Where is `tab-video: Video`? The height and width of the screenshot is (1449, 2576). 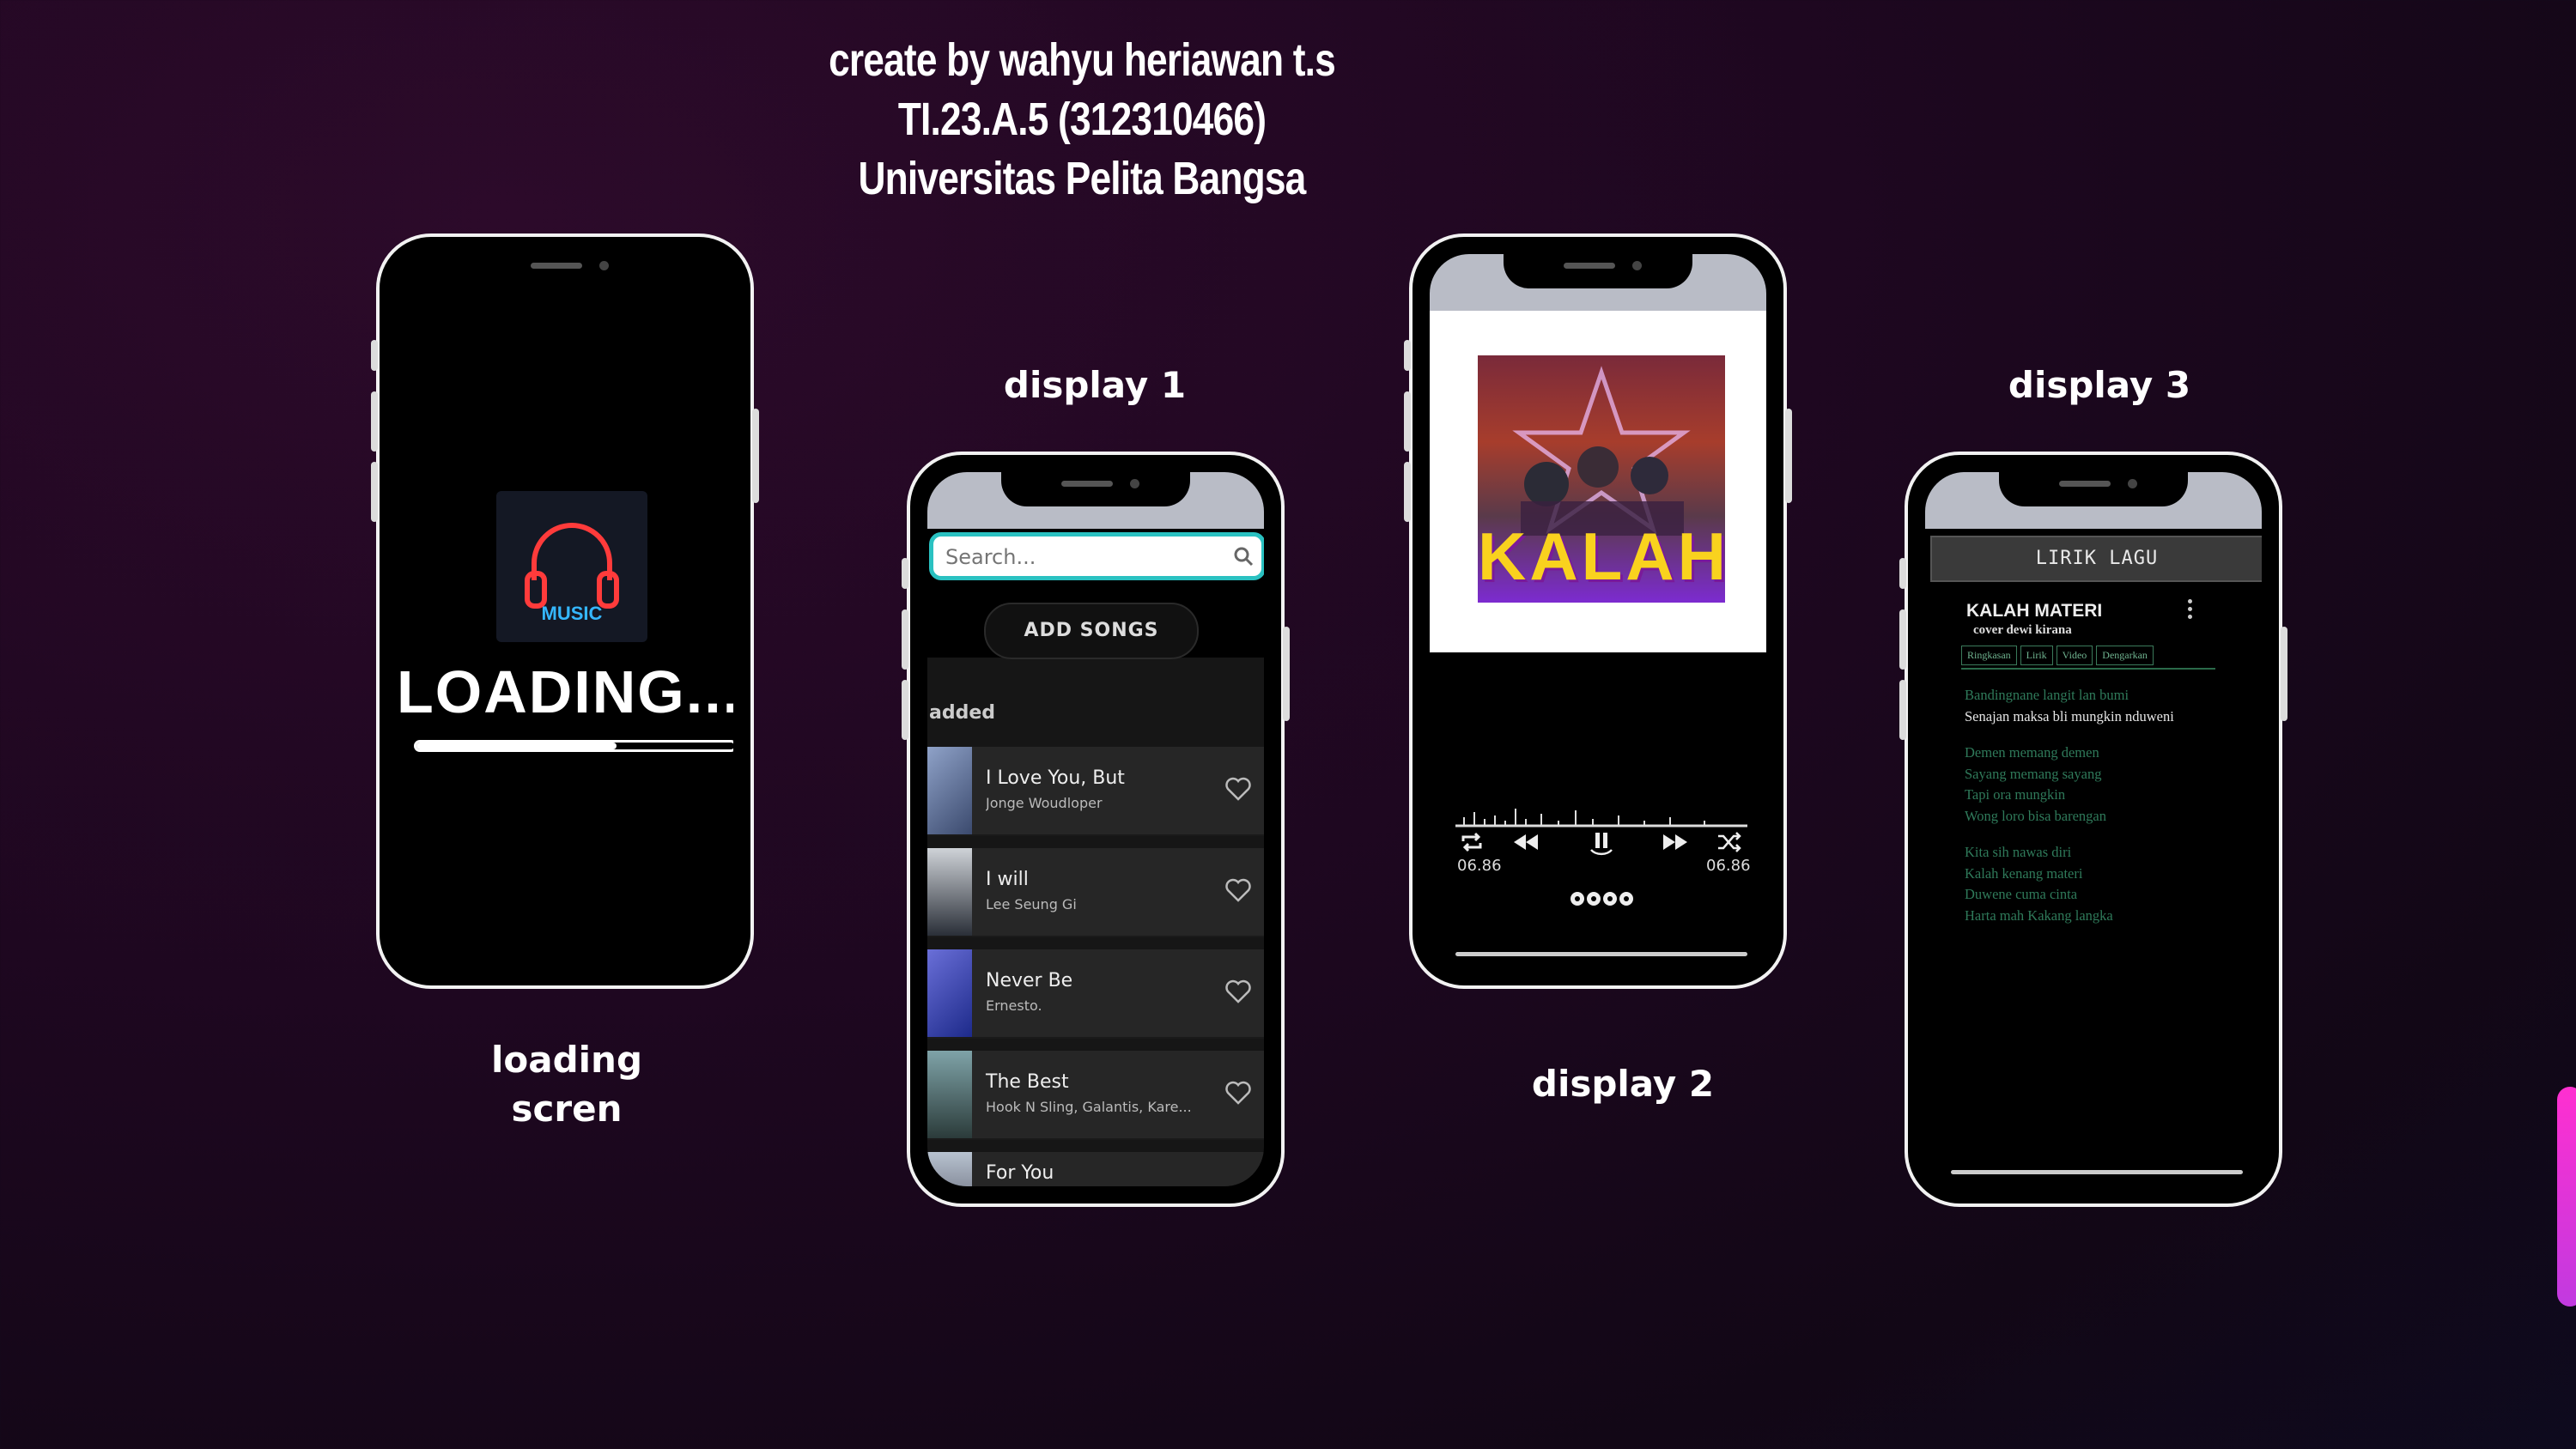
tab-video: Video is located at coordinates (2075, 655).